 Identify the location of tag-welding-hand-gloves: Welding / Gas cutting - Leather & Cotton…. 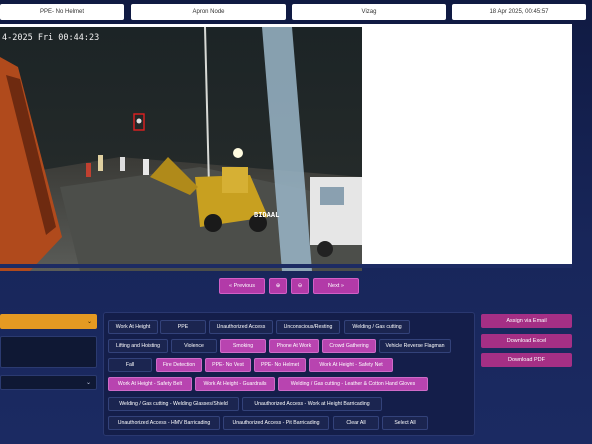
(353, 384).